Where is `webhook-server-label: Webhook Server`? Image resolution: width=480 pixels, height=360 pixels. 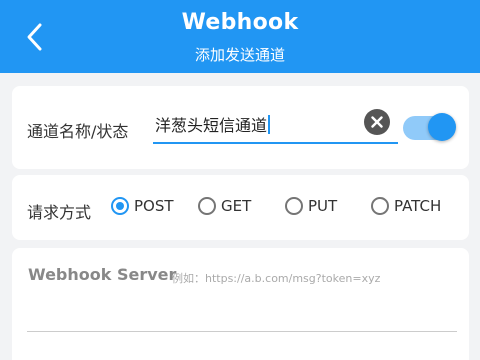 webhook-server-label: Webhook Server is located at coordinates (102, 274).